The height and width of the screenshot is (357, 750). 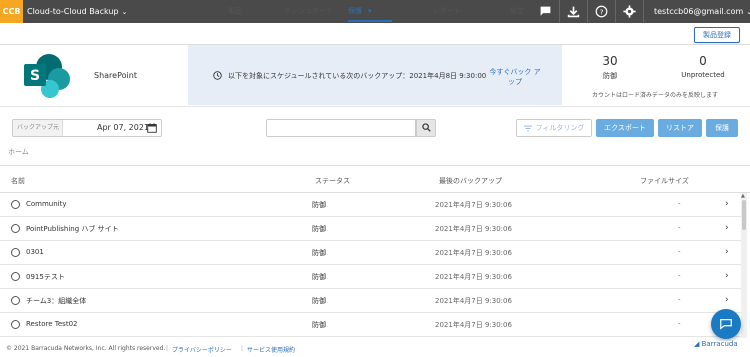 I want to click on user-menu: testccb06@gmail.com ⌄, so click(x=702, y=11).